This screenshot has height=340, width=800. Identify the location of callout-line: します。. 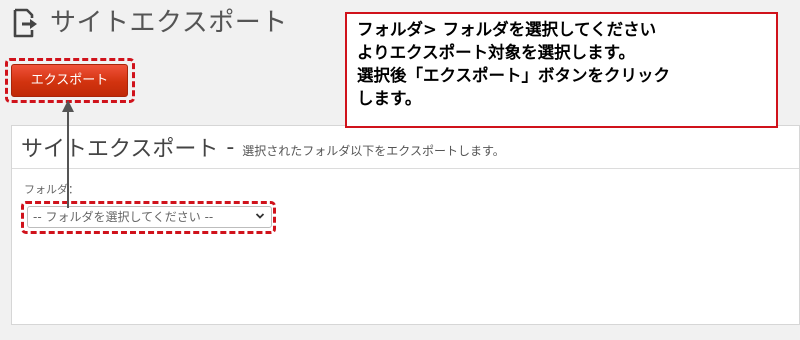
(389, 98).